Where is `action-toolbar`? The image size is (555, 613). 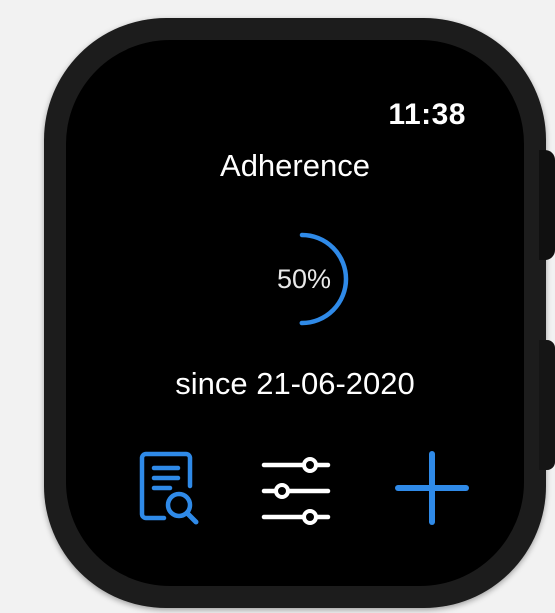
action-toolbar is located at coordinates (295, 488).